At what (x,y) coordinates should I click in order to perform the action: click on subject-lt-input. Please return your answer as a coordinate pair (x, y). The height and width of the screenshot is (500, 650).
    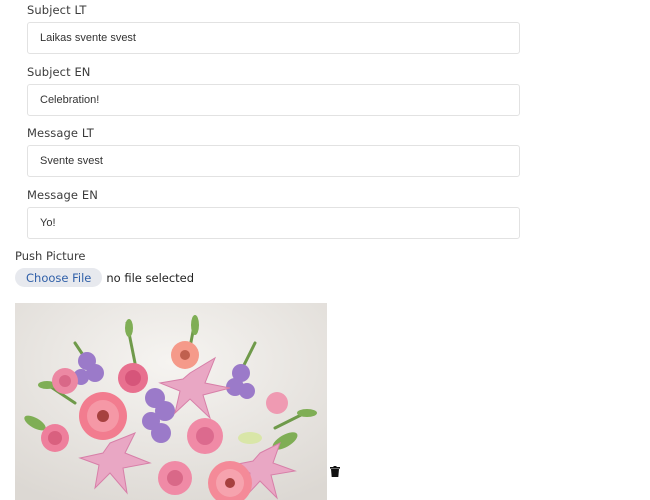
    Looking at the image, I should click on (273, 38).